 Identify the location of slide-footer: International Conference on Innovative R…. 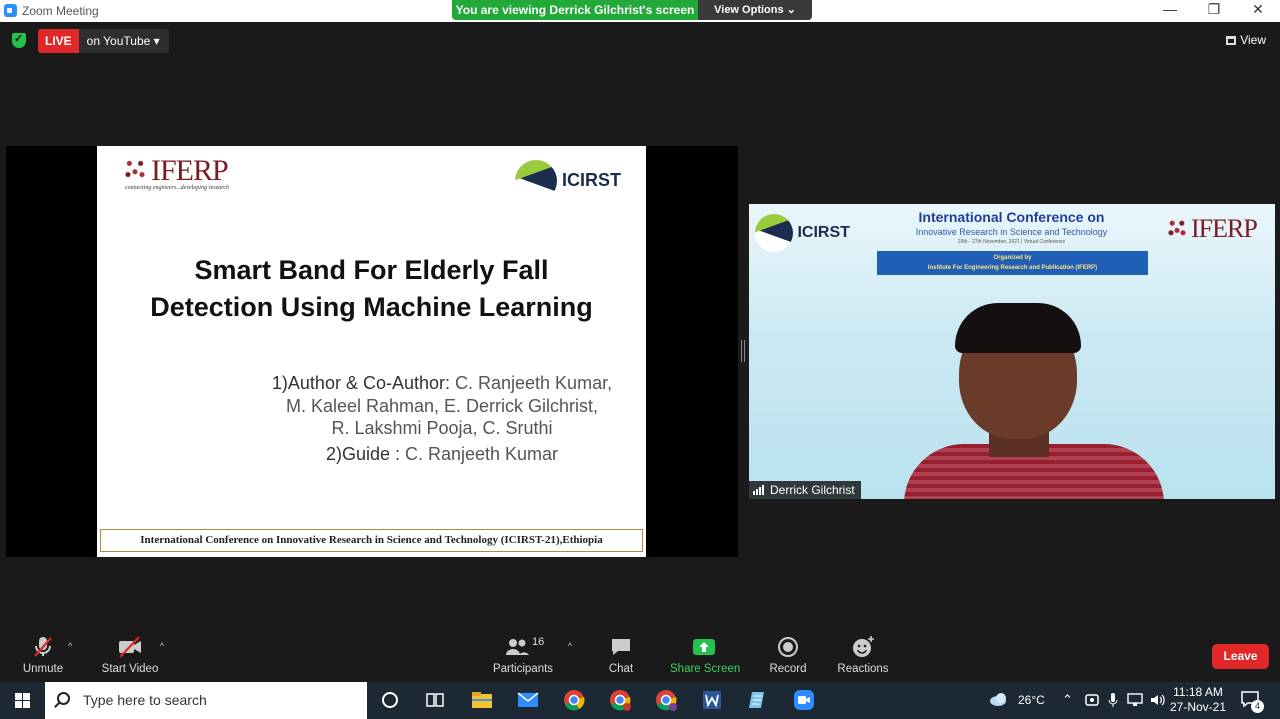
(371, 540).